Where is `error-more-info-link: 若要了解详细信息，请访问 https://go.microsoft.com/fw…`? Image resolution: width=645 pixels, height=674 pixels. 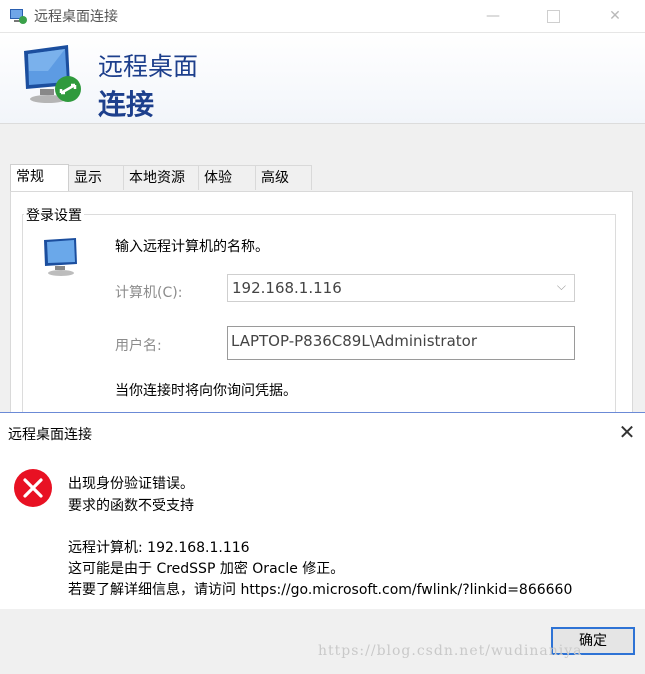
error-more-info-link: 若要了解详细信息，请访问 https://go.microsoft.com/fw… is located at coordinates (320, 589).